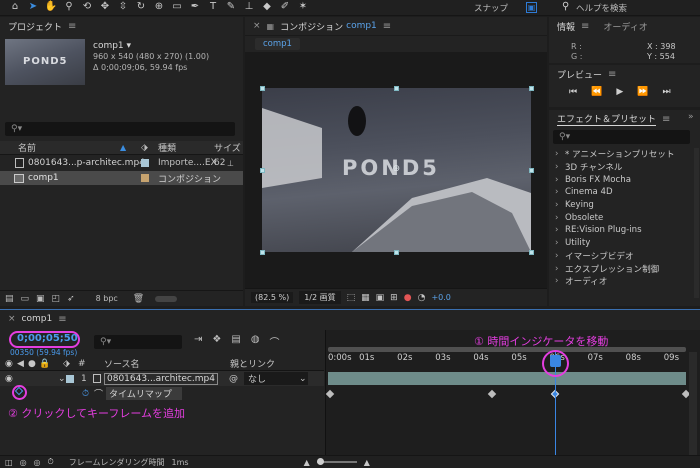 This screenshot has height=468, width=700. I want to click on sort-triangle-icon: ▲, so click(123, 147).